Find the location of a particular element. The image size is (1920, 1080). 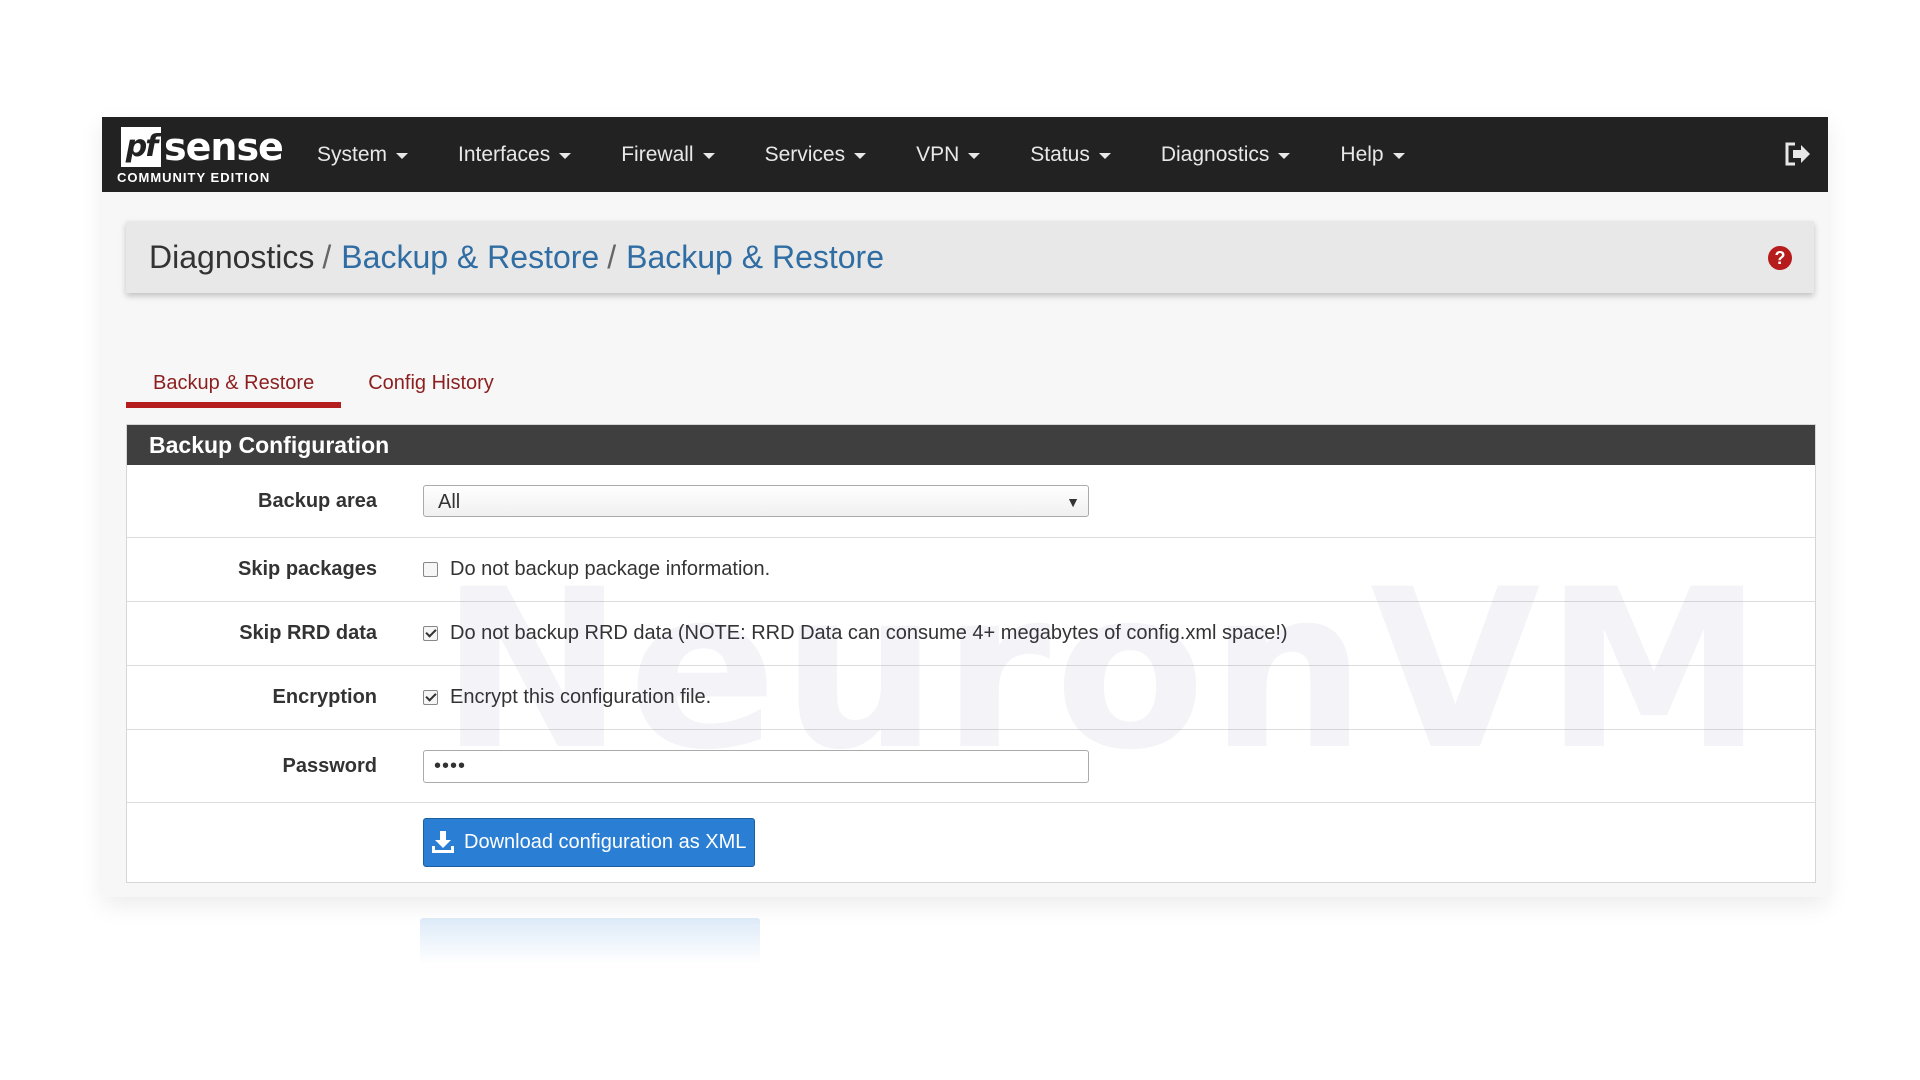

breadcrumb-link-current: Backup & Restore is located at coordinates (755, 257).